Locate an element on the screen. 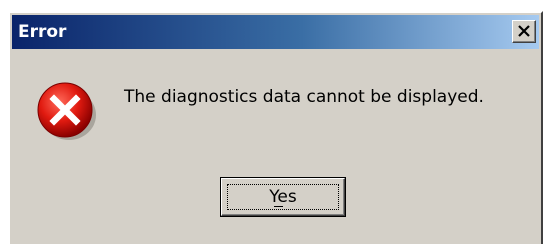  close-button is located at coordinates (524, 31).